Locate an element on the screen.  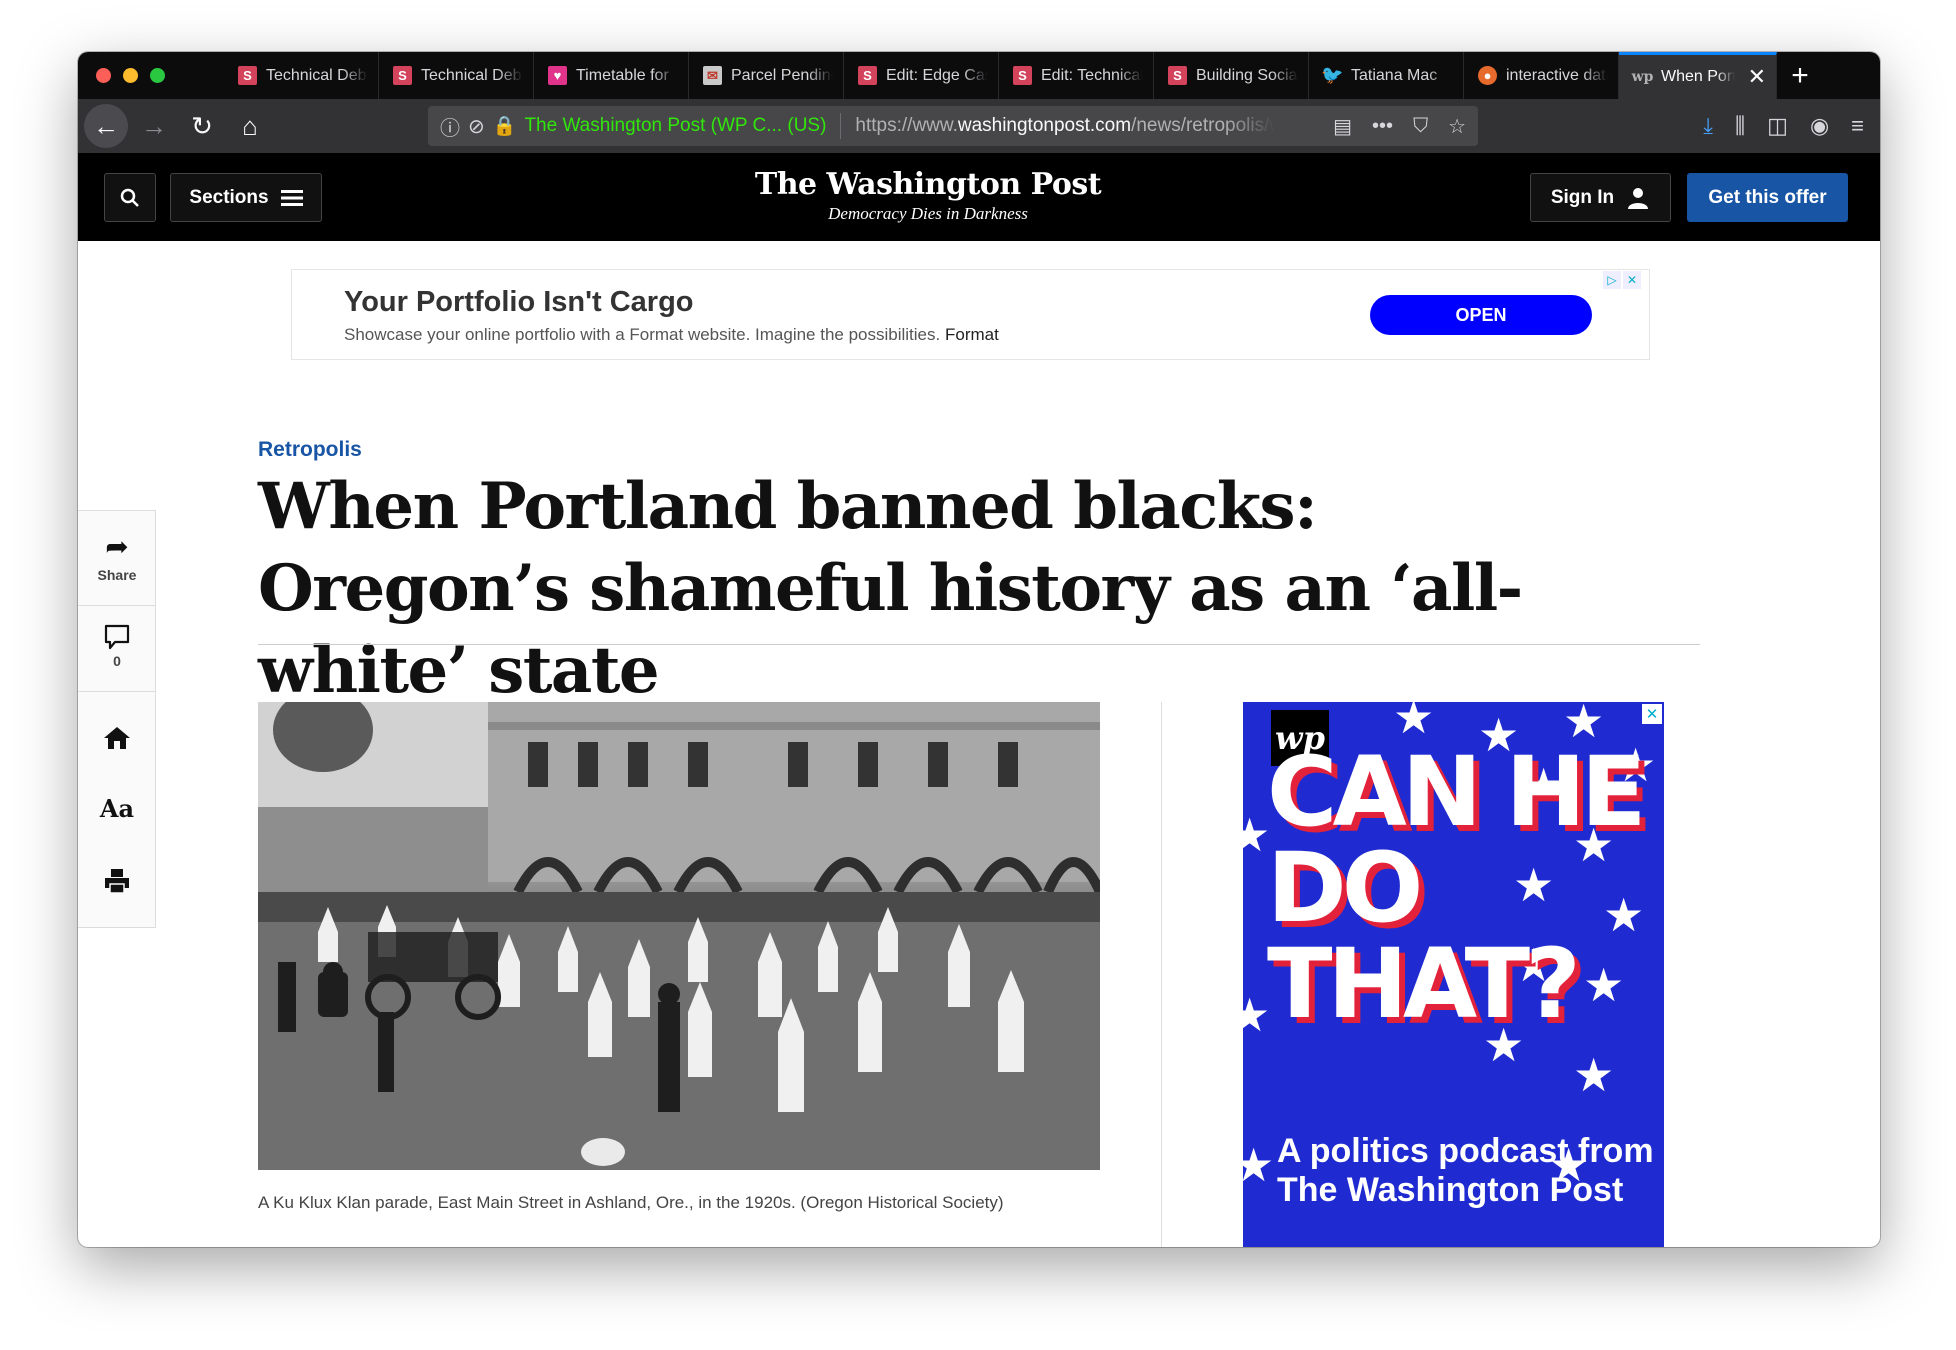
share-label: Share is located at coordinates (117, 575).